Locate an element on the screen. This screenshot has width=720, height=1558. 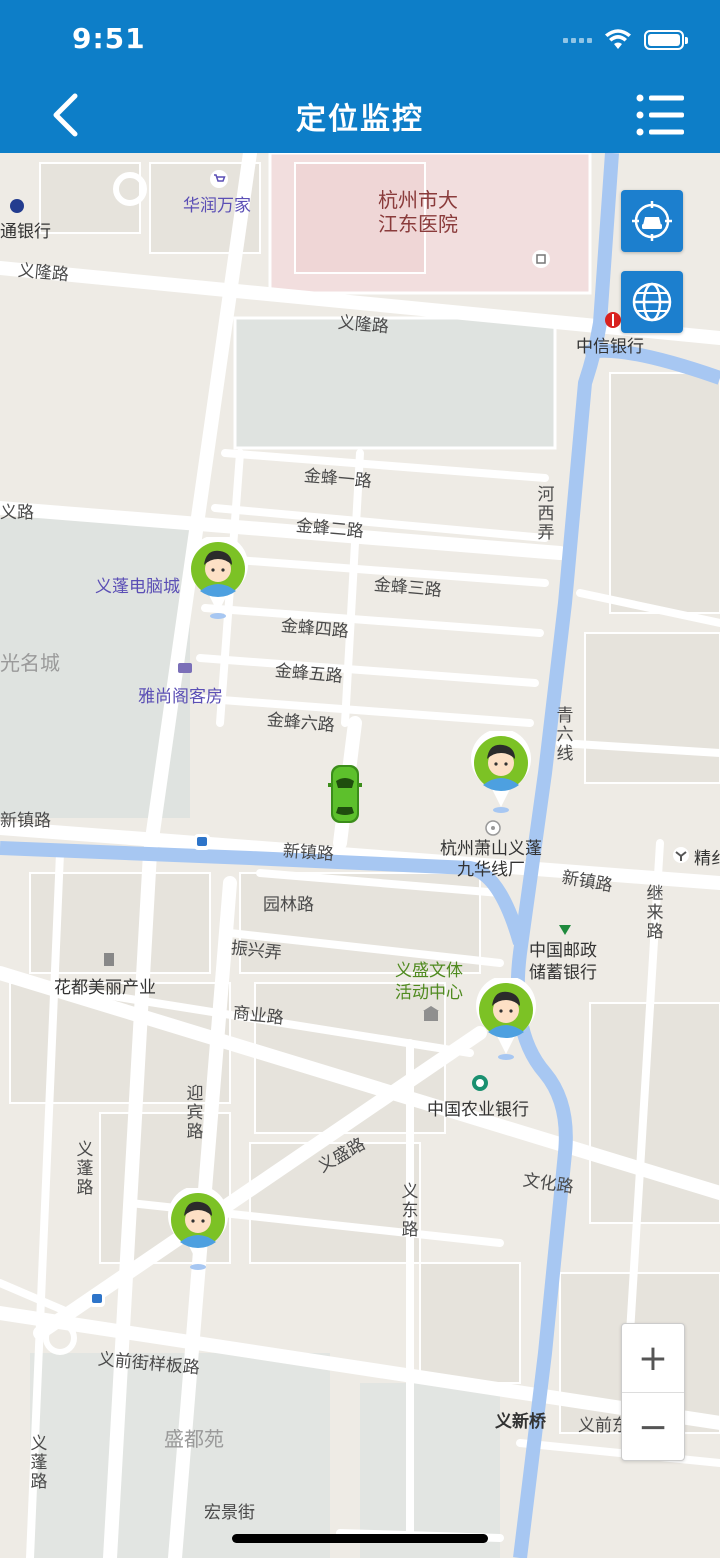
label-postal-bank: 中国邮政 储蓄银行 is located at coordinates (563, 962).